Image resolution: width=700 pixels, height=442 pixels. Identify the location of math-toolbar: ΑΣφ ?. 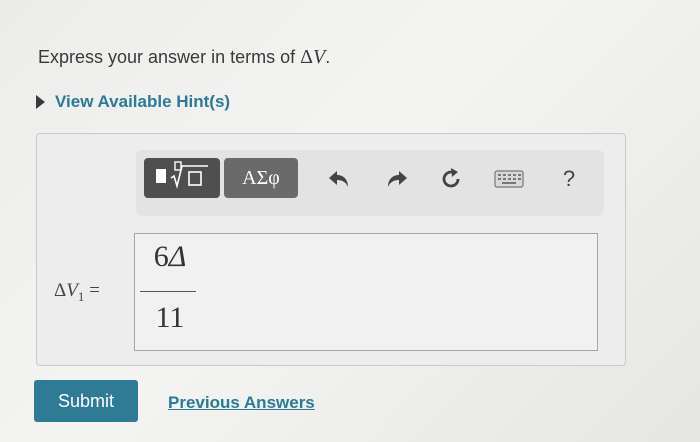
(370, 183).